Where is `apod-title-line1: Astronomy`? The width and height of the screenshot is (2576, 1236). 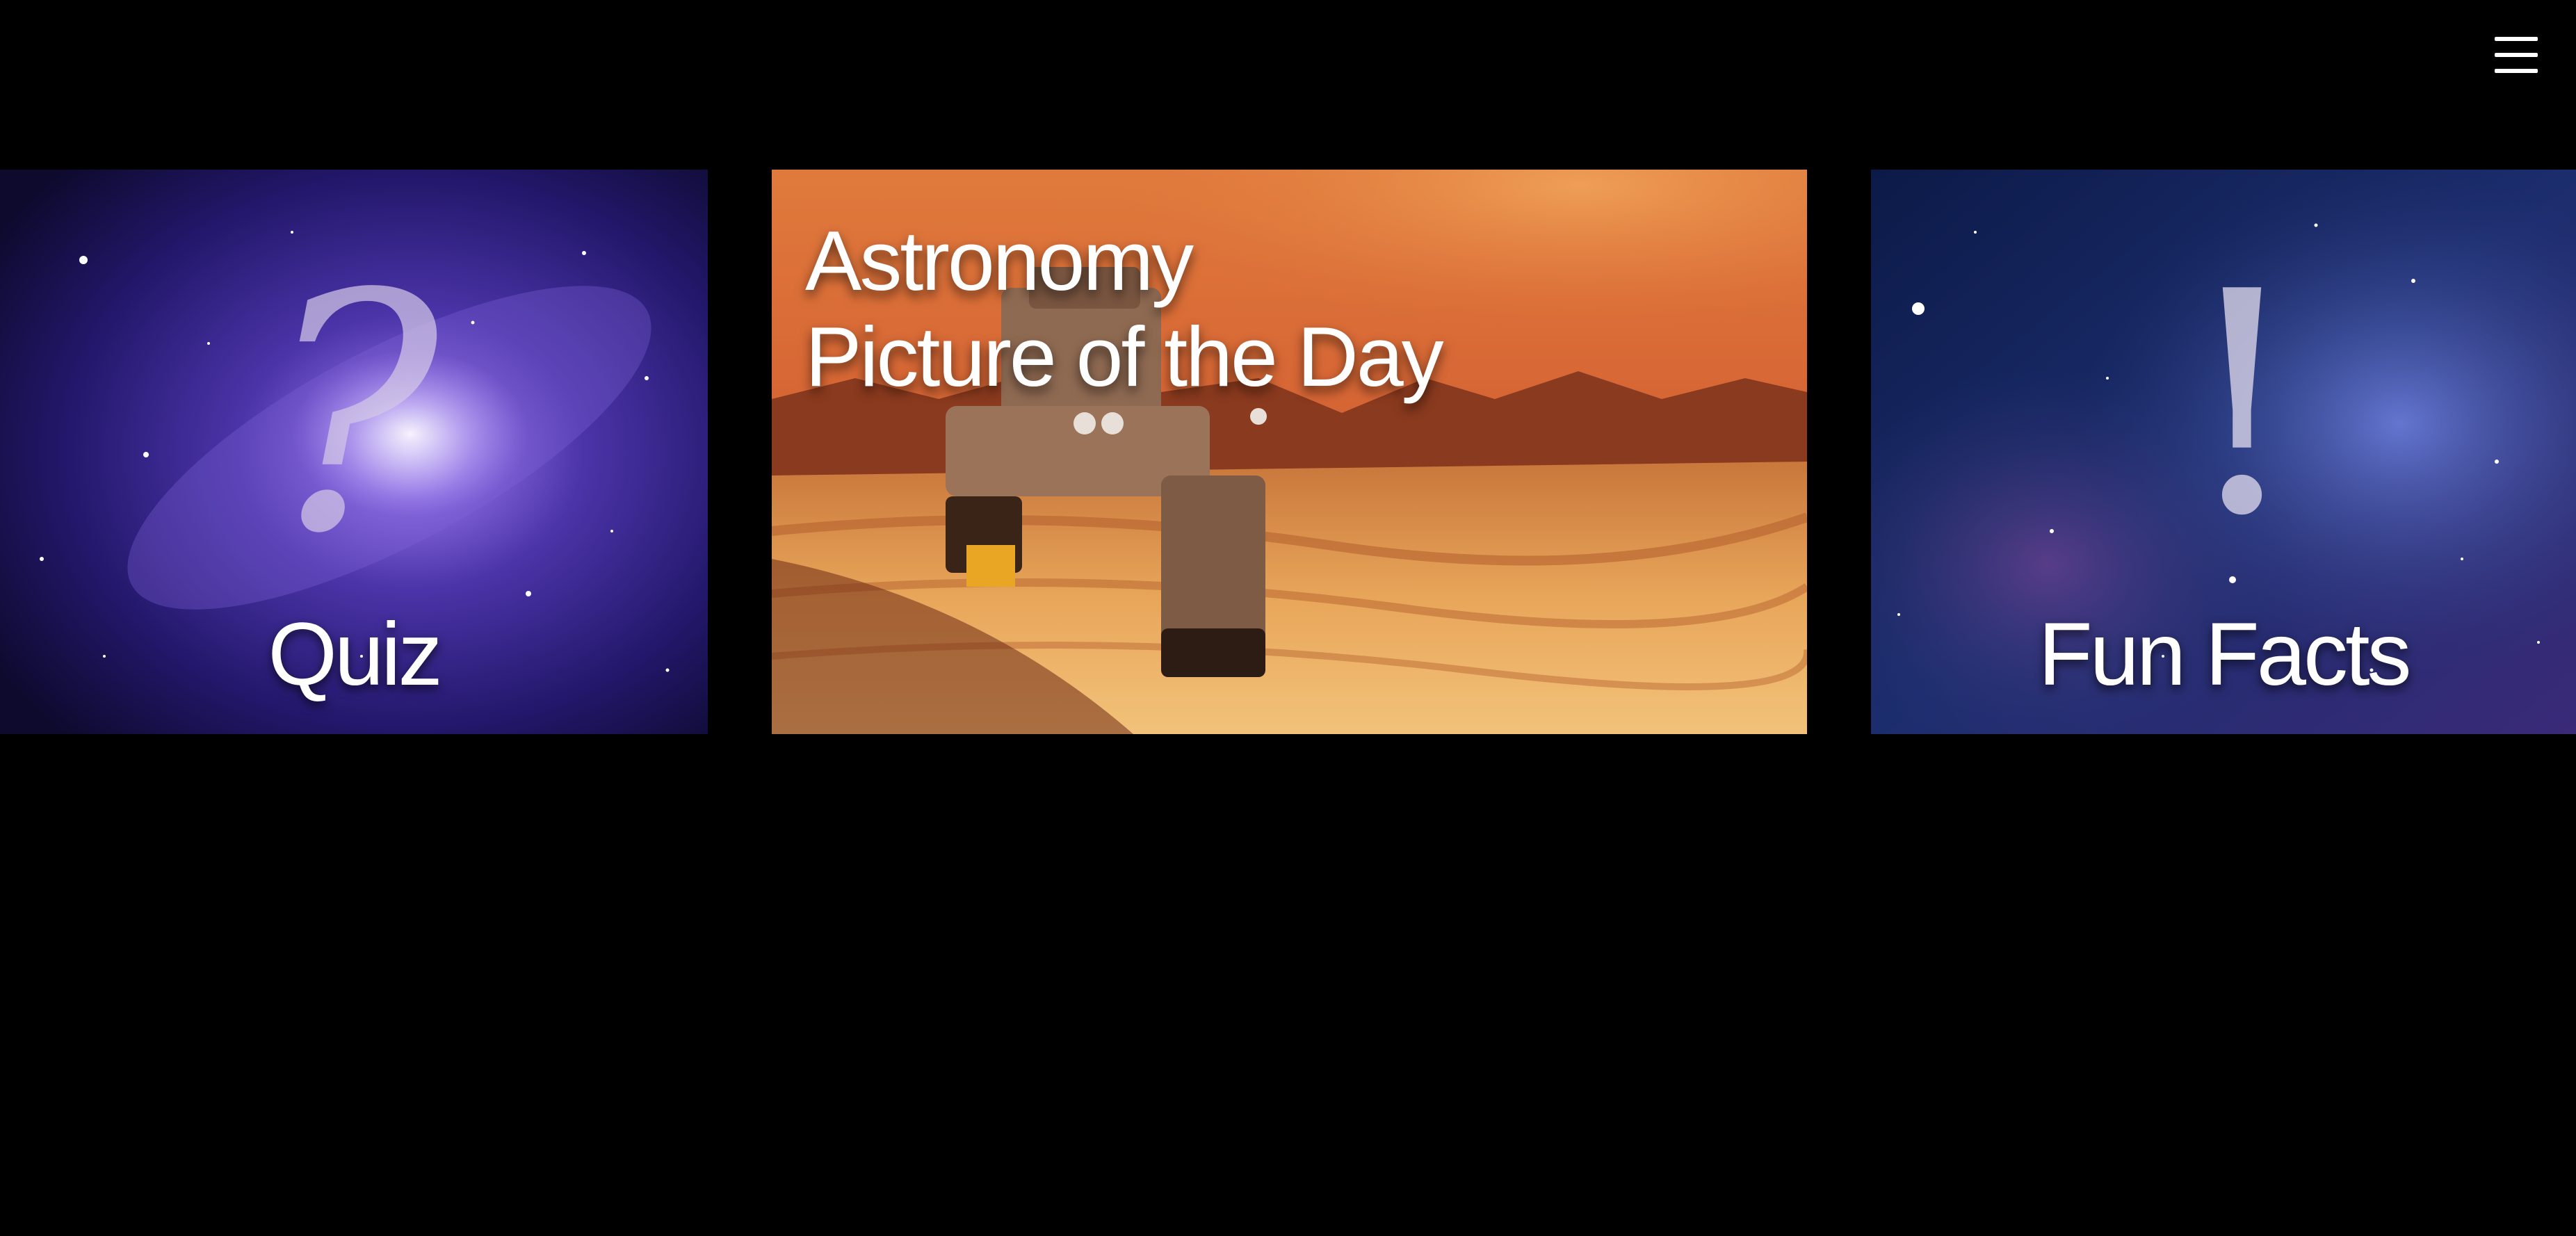 apod-title-line1: Astronomy is located at coordinates (999, 260).